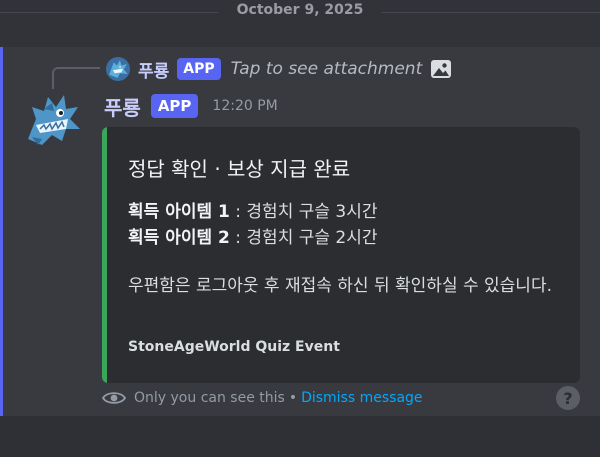  I want to click on message-author: 푸룡, so click(122, 106).